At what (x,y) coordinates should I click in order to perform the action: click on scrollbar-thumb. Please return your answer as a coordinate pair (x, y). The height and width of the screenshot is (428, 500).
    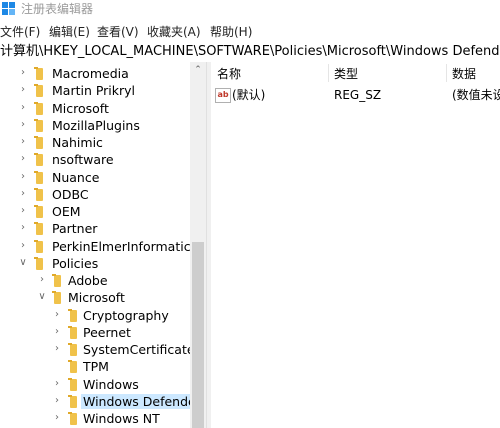
    Looking at the image, I should click on (198, 335).